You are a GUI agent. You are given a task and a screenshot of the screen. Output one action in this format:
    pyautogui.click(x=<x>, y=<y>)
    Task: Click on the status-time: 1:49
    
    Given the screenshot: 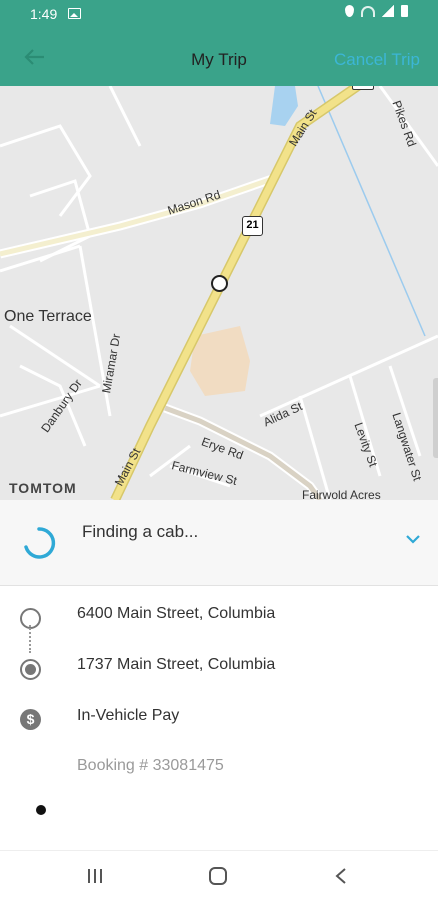 What is the action you would take?
    pyautogui.click(x=44, y=14)
    